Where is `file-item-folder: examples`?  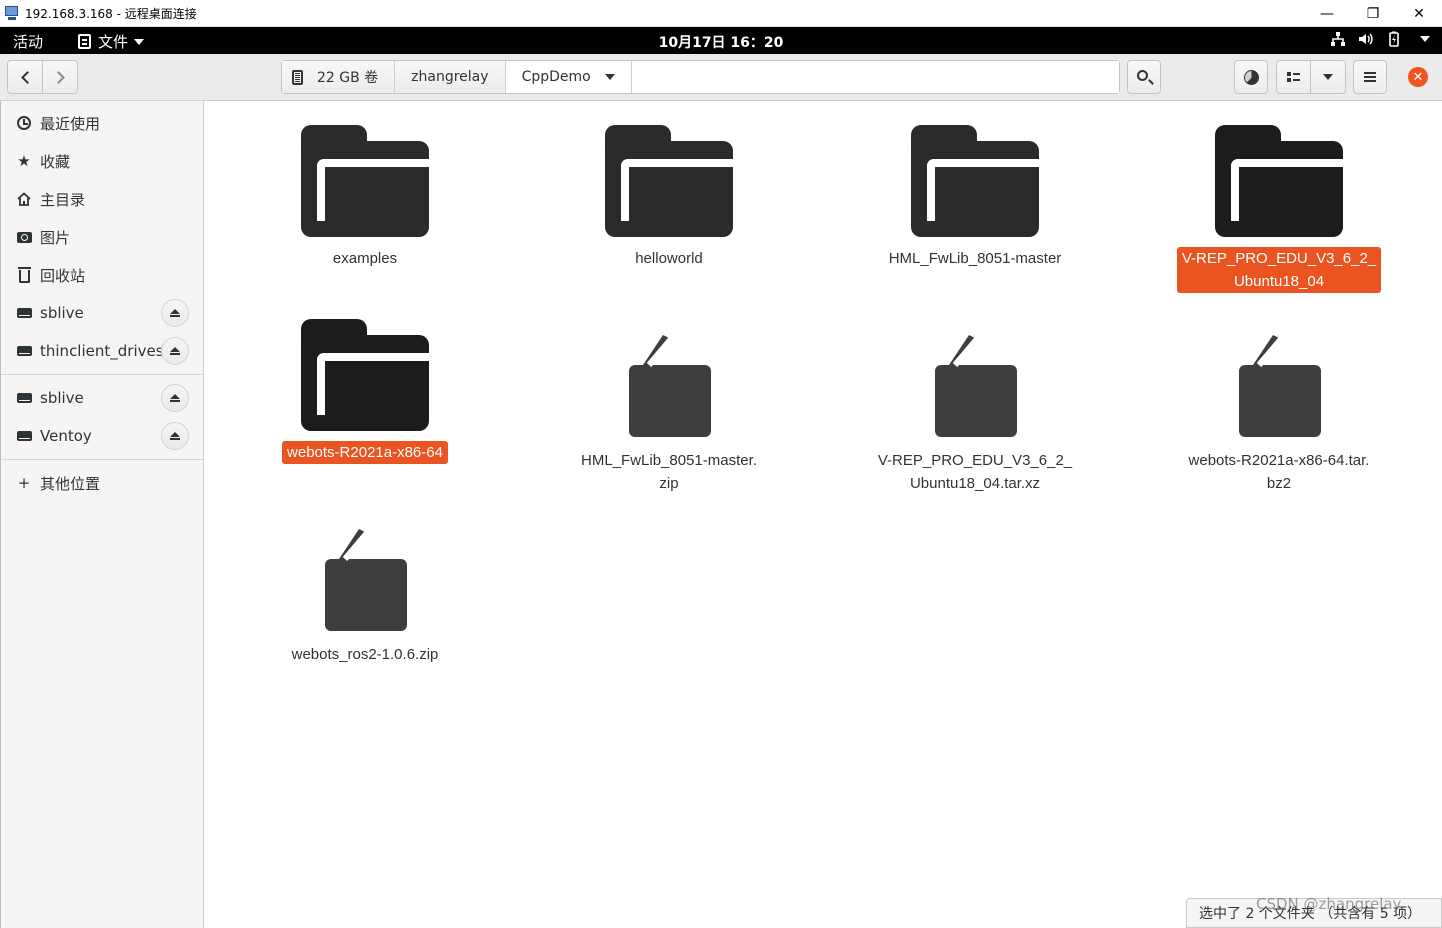
file-item-folder: examples is located at coordinates (365, 197).